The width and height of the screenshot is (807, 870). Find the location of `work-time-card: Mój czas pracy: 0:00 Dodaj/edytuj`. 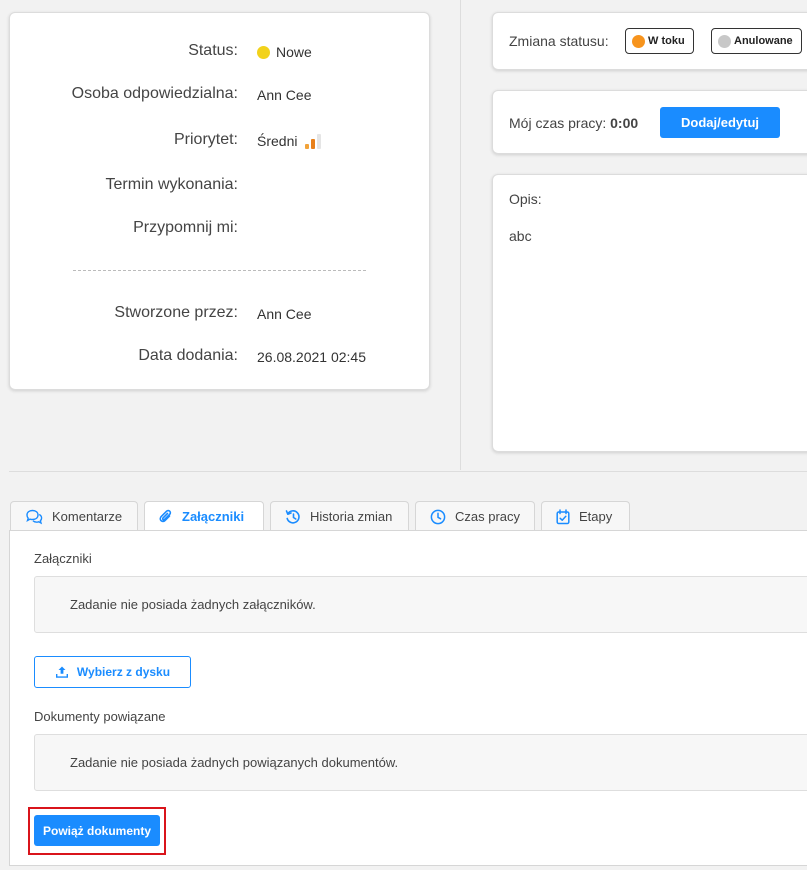

work-time-card: Mój czas pracy: 0:00 Dodaj/edytuj is located at coordinates (649, 122).